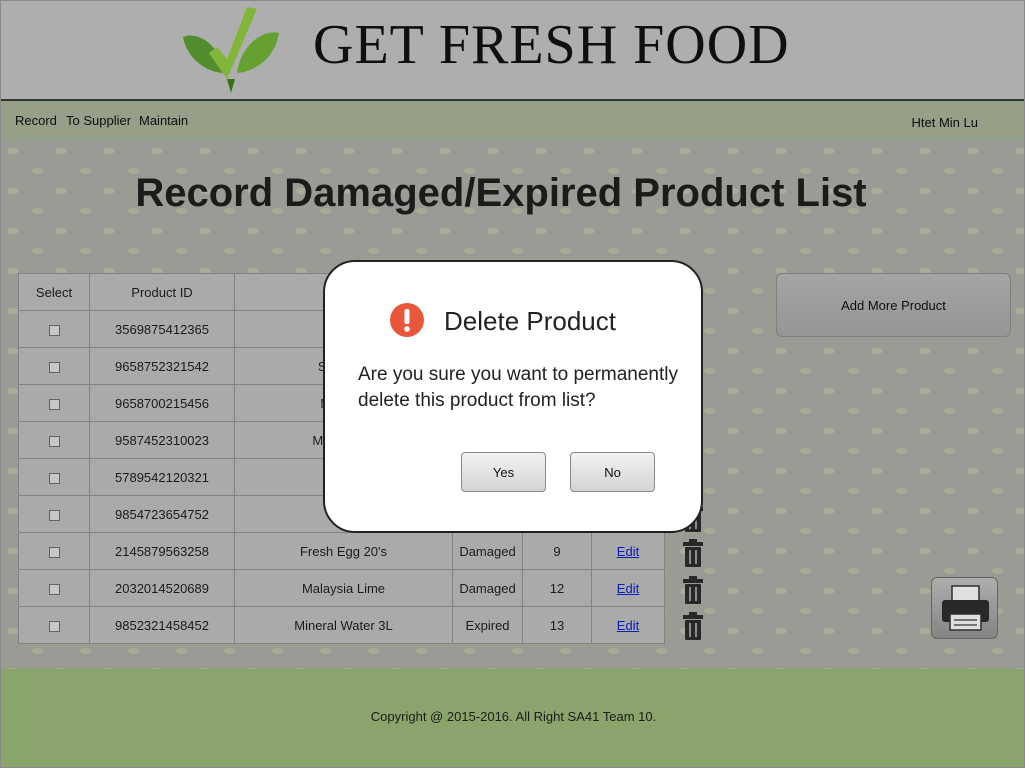 The height and width of the screenshot is (768, 1025). Describe the element at coordinates (530, 321) in the screenshot. I see `dialog-title: Delete Product` at that location.